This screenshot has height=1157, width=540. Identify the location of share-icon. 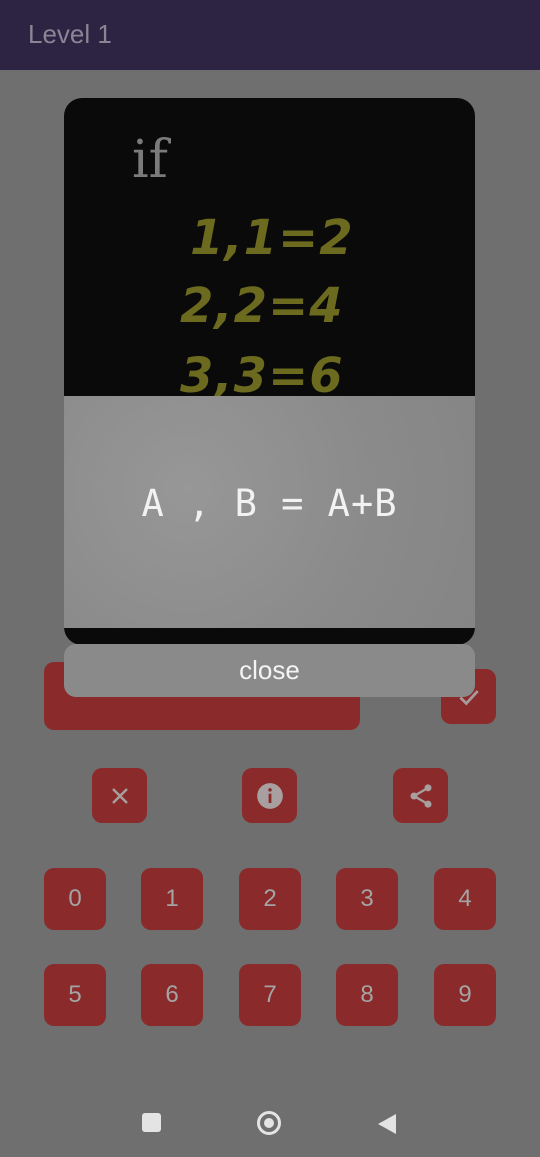
(420, 795).